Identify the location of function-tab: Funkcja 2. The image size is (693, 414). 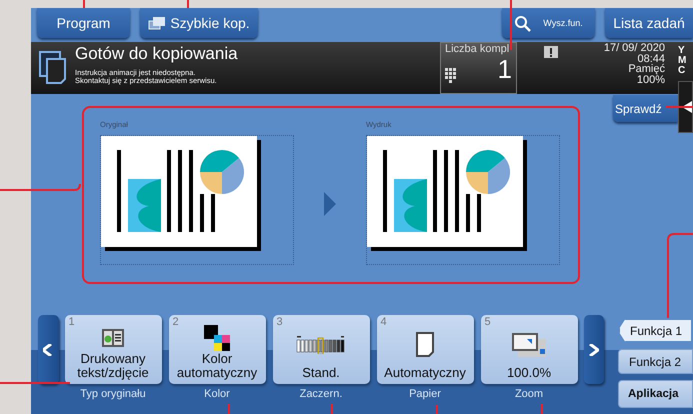
(655, 361).